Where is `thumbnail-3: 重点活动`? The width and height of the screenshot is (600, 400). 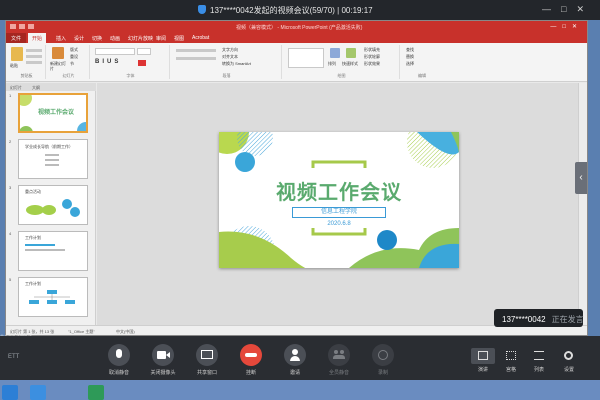
thumbnail-3: 重点活动 is located at coordinates (53, 205).